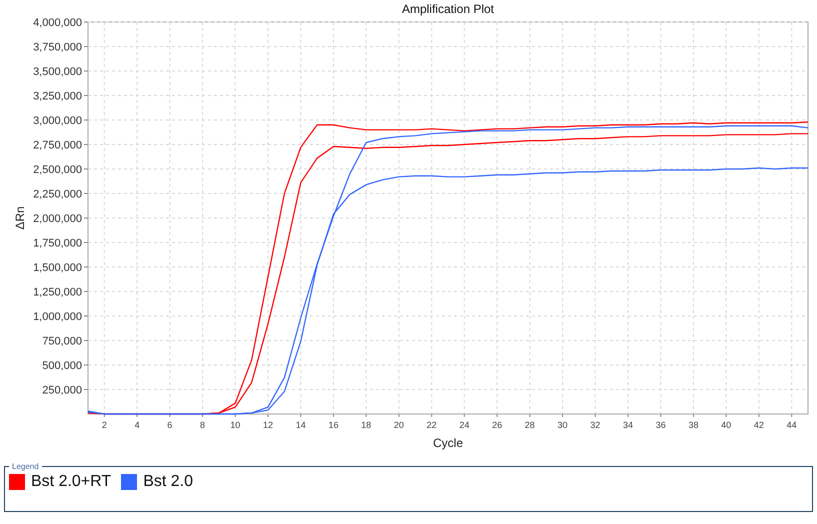  I want to click on y-tick-label: 250,000, so click(62, 390).